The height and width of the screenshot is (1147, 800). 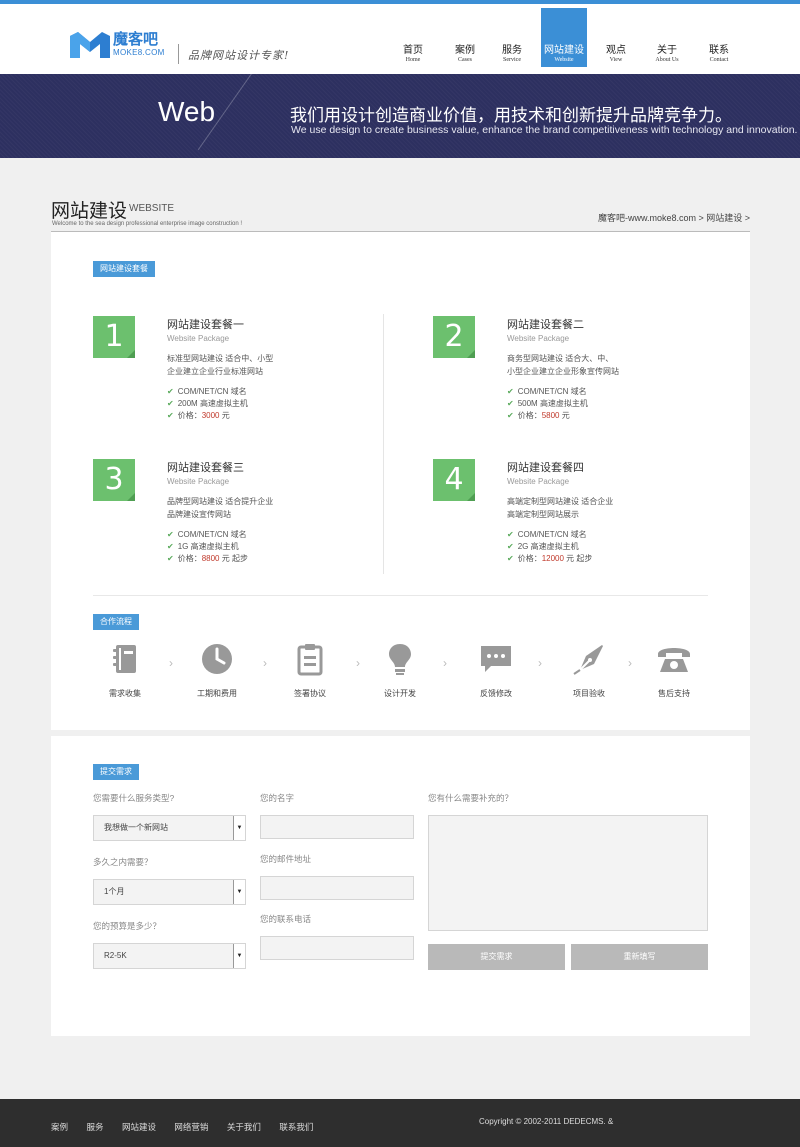 What do you see at coordinates (286, 919) in the screenshot?
I see `phone-label: 您的联系电话` at bounding box center [286, 919].